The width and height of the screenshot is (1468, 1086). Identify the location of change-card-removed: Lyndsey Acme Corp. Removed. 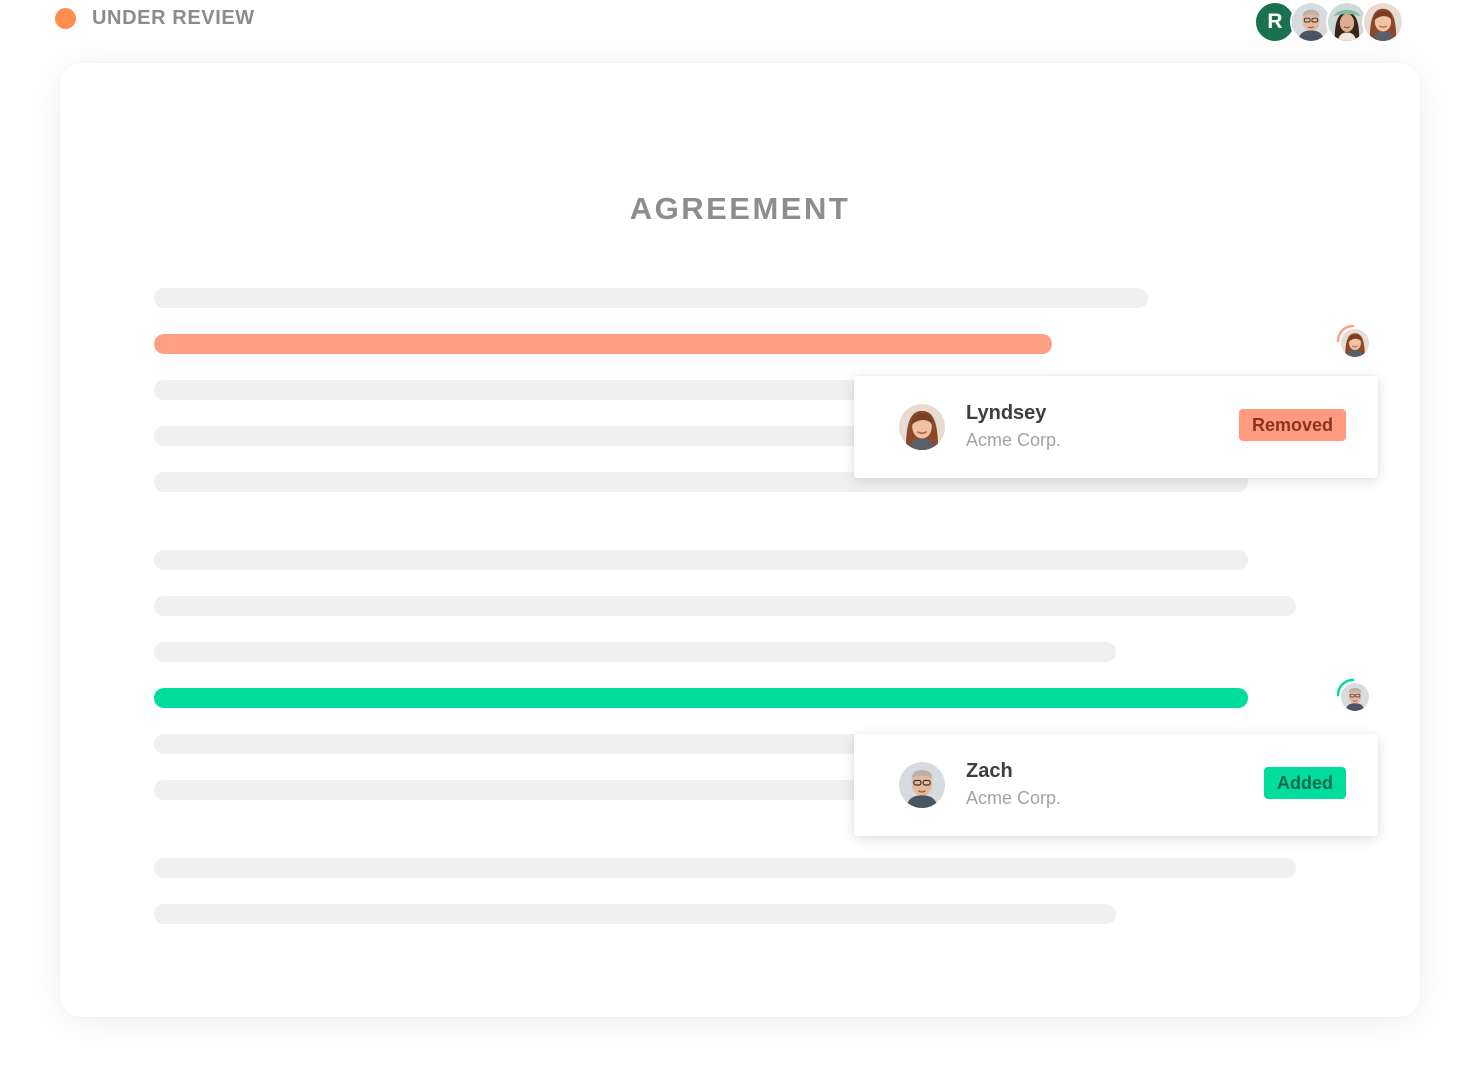
(1116, 427).